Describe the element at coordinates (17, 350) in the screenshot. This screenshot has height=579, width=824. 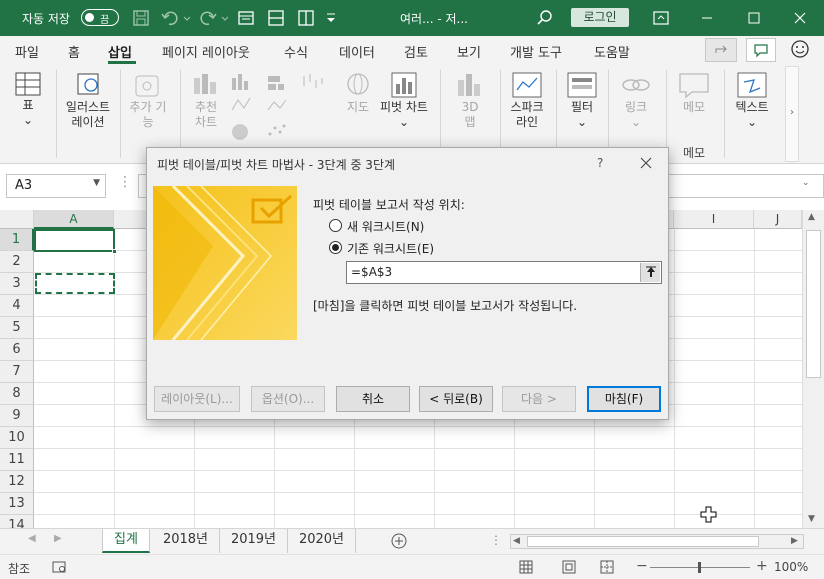
I see `row-header: 6` at that location.